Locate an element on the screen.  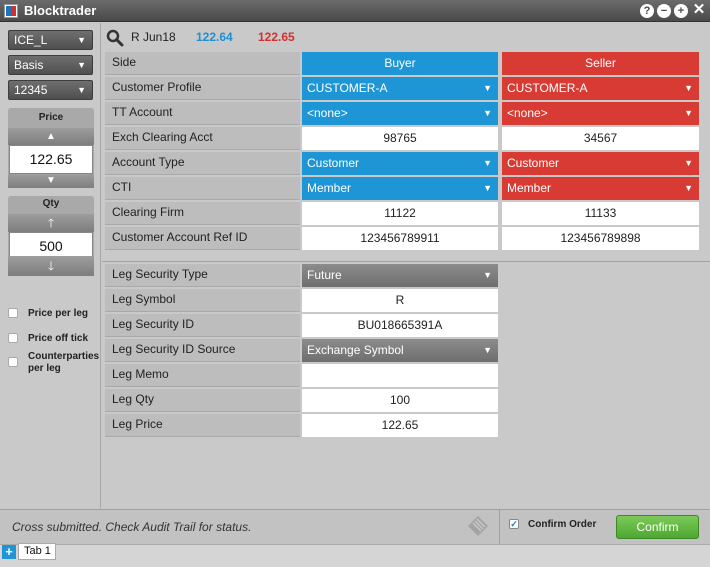
confirm-button: Confirm is located at coordinates (657, 527).